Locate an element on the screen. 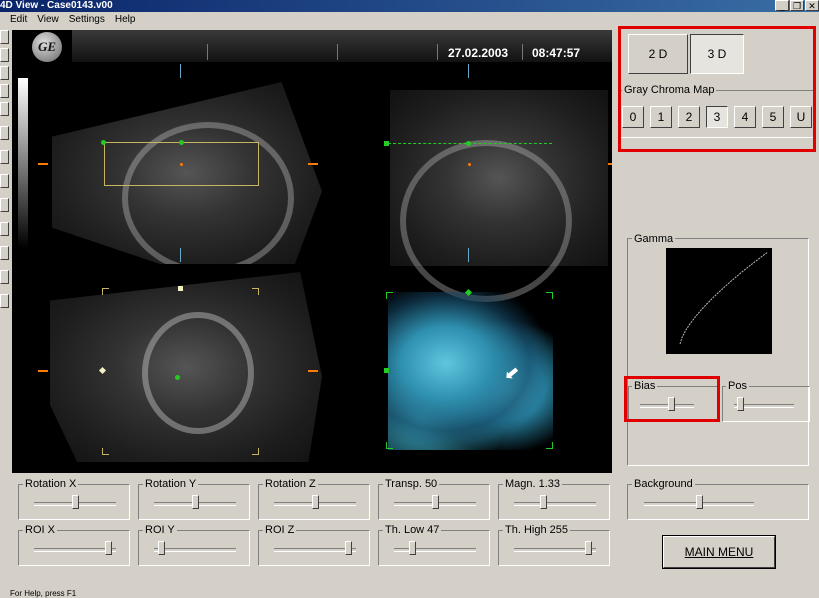 The image size is (819, 598). slider-r2-1-track is located at coordinates (195, 550).